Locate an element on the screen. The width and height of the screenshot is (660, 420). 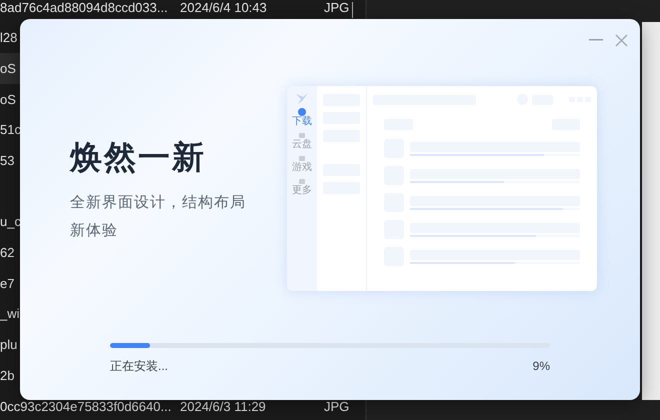
file-name: 53 is located at coordinates (7, 161).